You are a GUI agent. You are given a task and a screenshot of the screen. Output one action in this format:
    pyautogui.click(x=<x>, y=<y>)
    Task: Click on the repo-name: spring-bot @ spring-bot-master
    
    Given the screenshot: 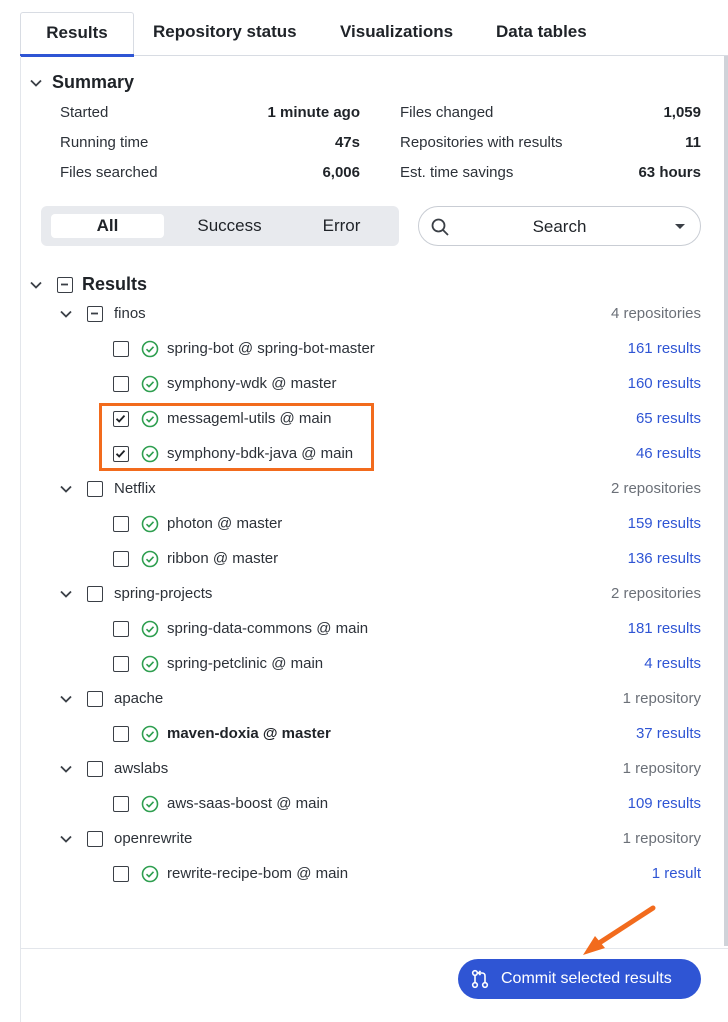 What is the action you would take?
    pyautogui.click(x=271, y=348)
    